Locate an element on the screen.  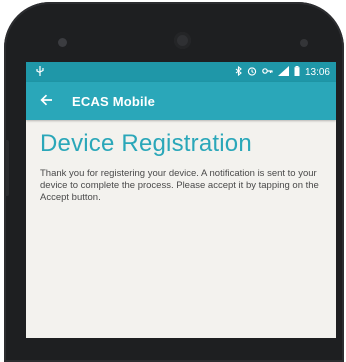
earpiece is located at coordinates (62, 42).